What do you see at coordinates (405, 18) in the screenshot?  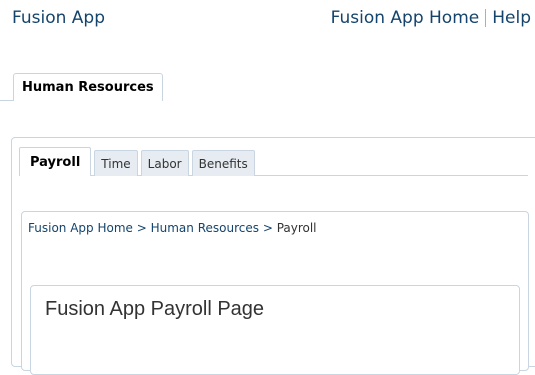 I see `home-link: Fusion App Home` at bounding box center [405, 18].